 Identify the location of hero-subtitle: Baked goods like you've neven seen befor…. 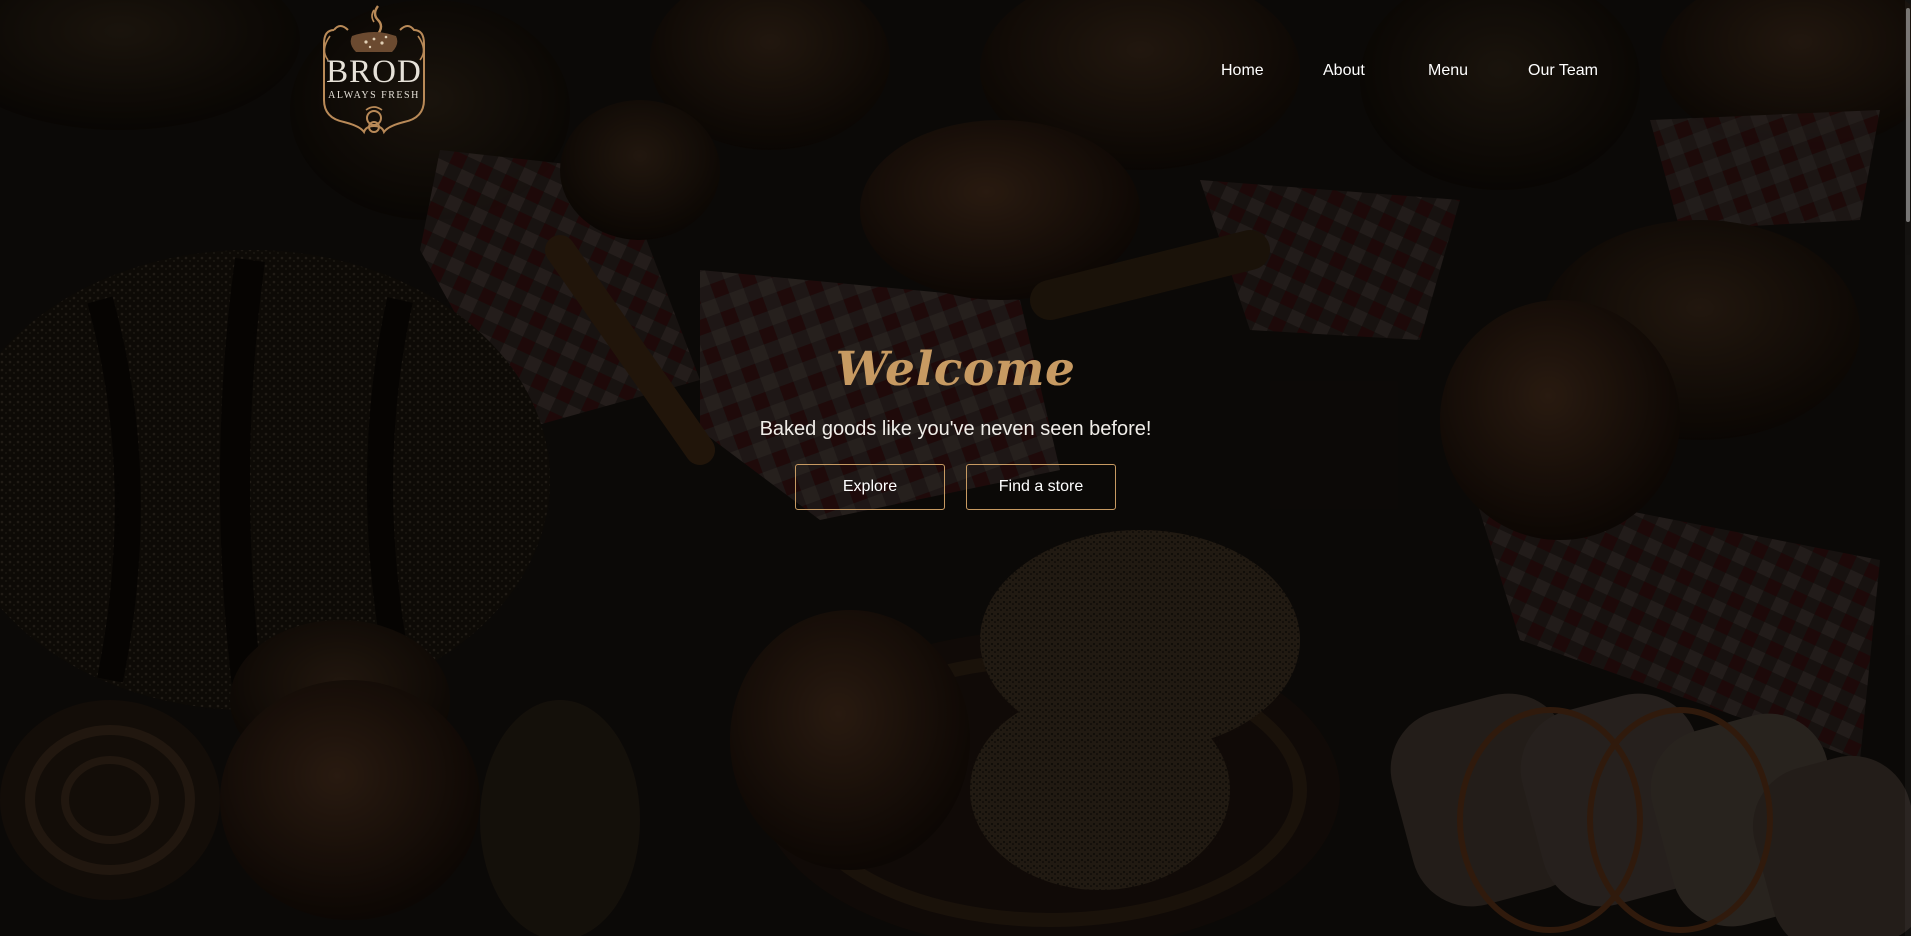
(955, 429).